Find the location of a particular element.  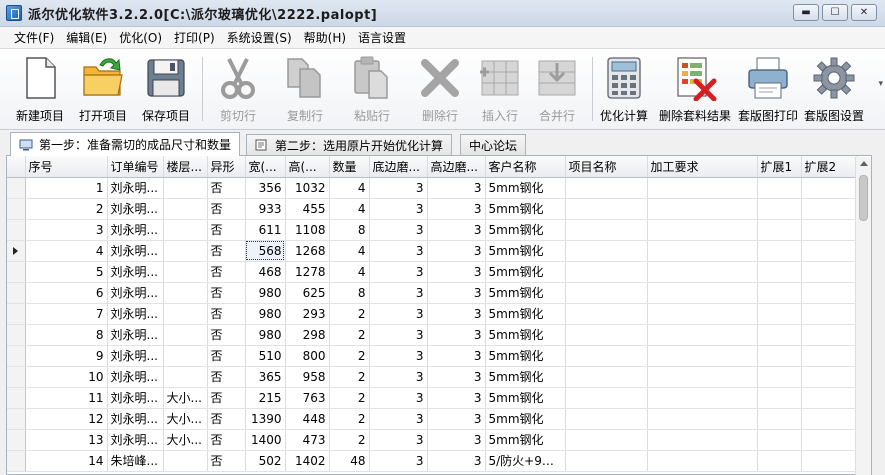

tab-step1: 第一步：准备需切的成品尺寸和数量 is located at coordinates (125, 144).